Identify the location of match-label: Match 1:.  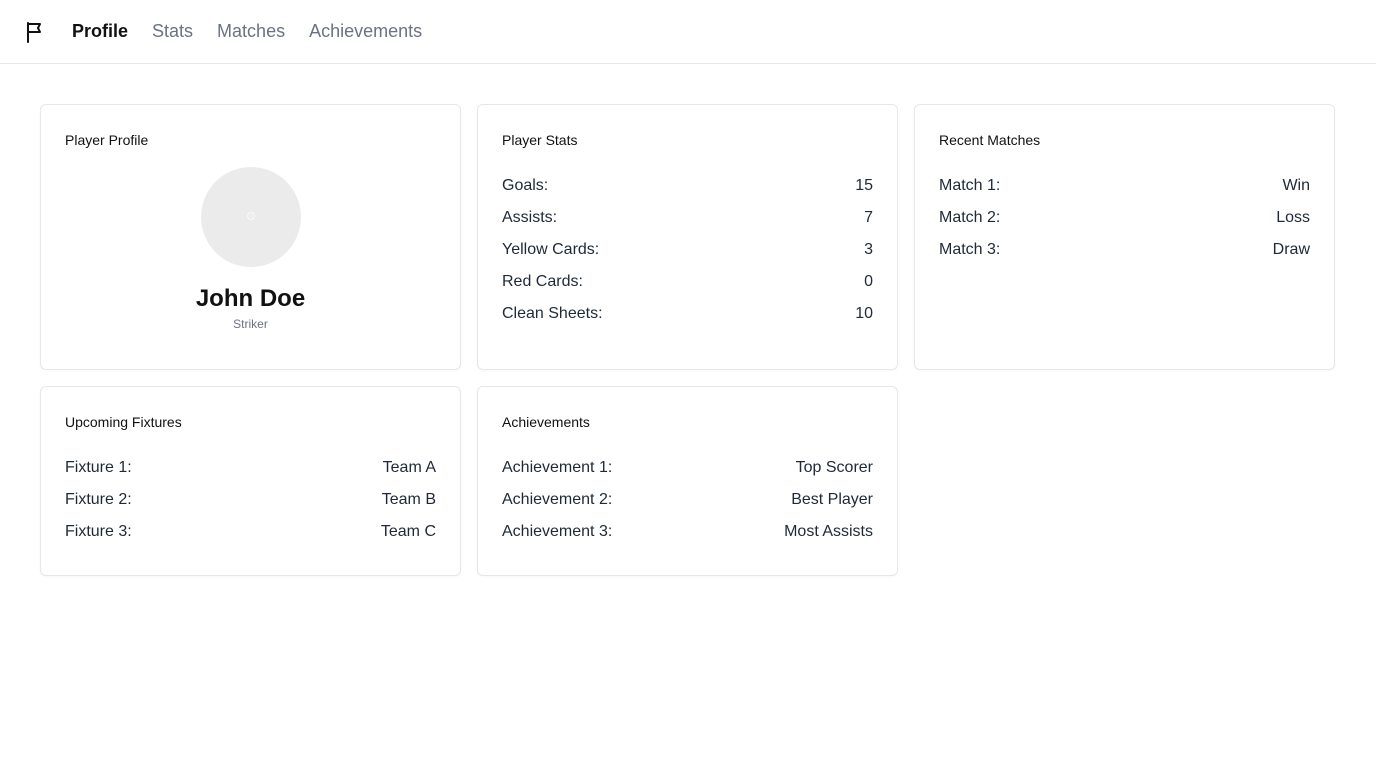
(970, 185).